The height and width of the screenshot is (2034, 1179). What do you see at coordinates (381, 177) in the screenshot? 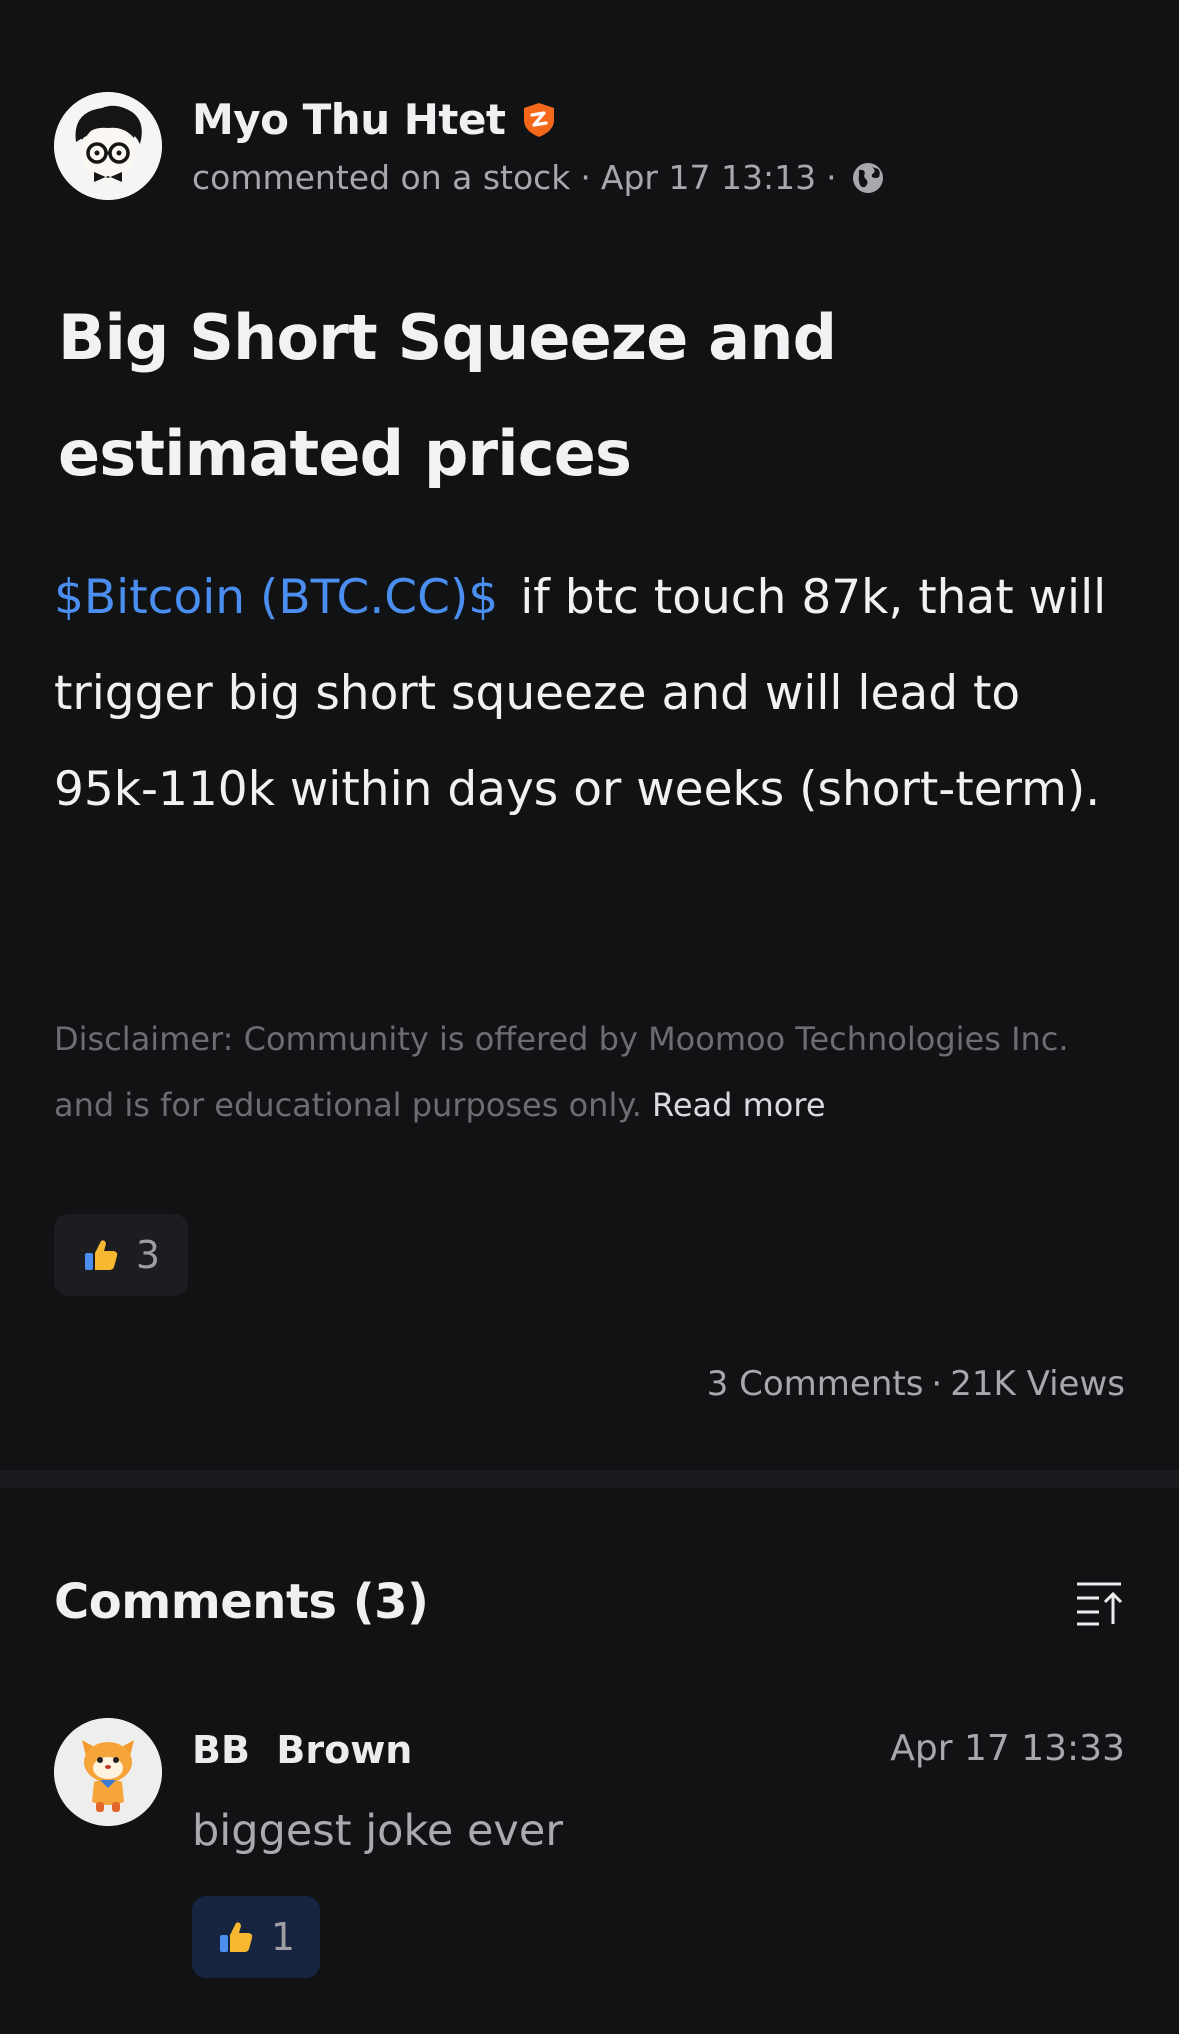
I see `post-action: commented on a stock` at bounding box center [381, 177].